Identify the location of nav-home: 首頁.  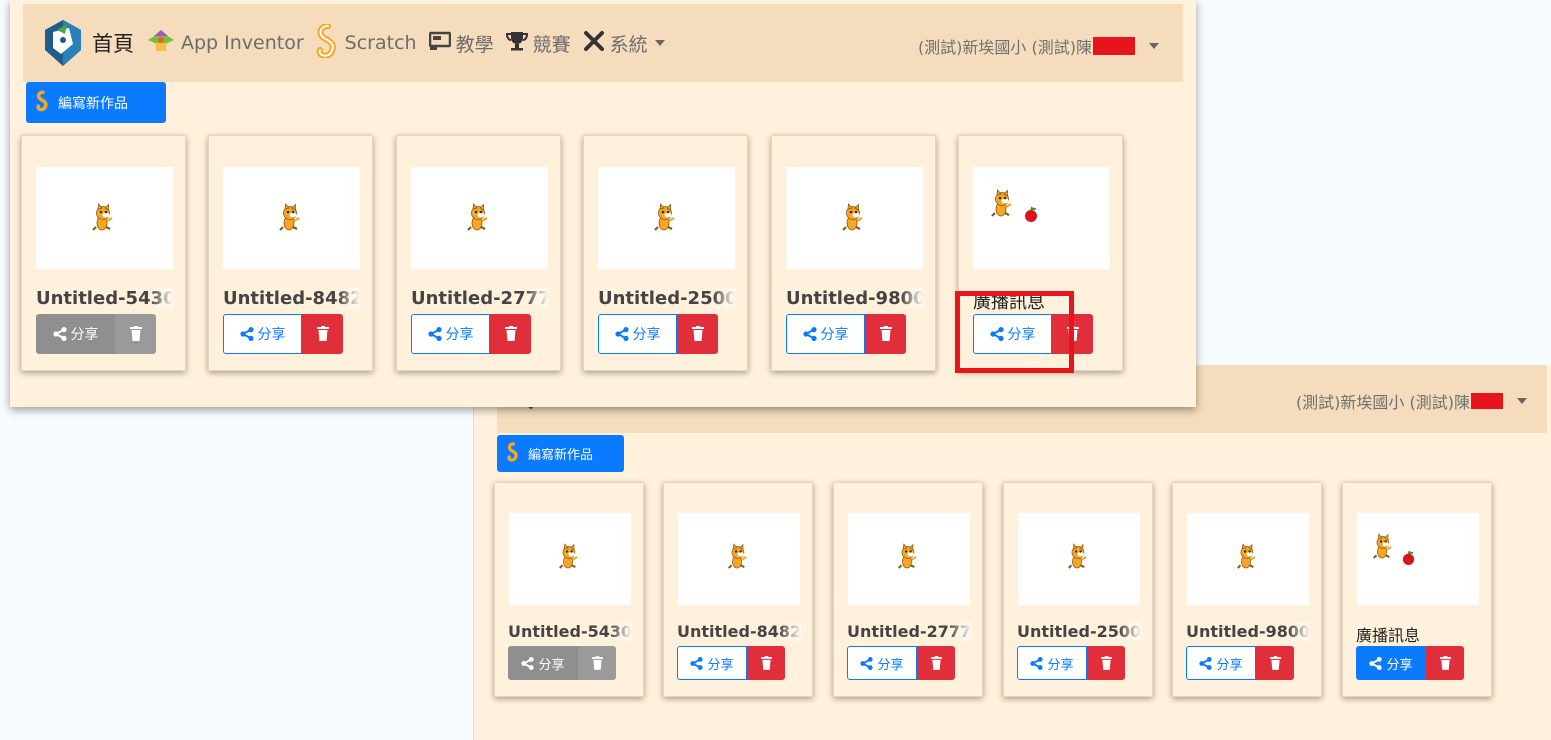
(113, 43).